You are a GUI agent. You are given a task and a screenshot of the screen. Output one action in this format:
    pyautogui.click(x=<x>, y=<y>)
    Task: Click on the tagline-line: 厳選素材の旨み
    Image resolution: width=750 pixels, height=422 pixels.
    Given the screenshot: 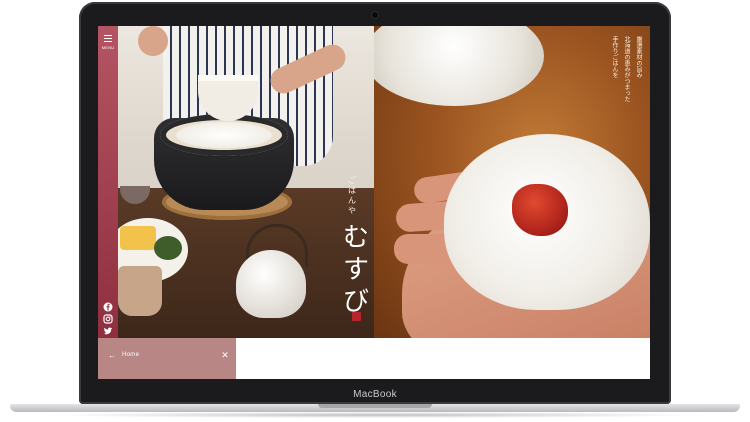 What is the action you would take?
    pyautogui.click(x=638, y=57)
    